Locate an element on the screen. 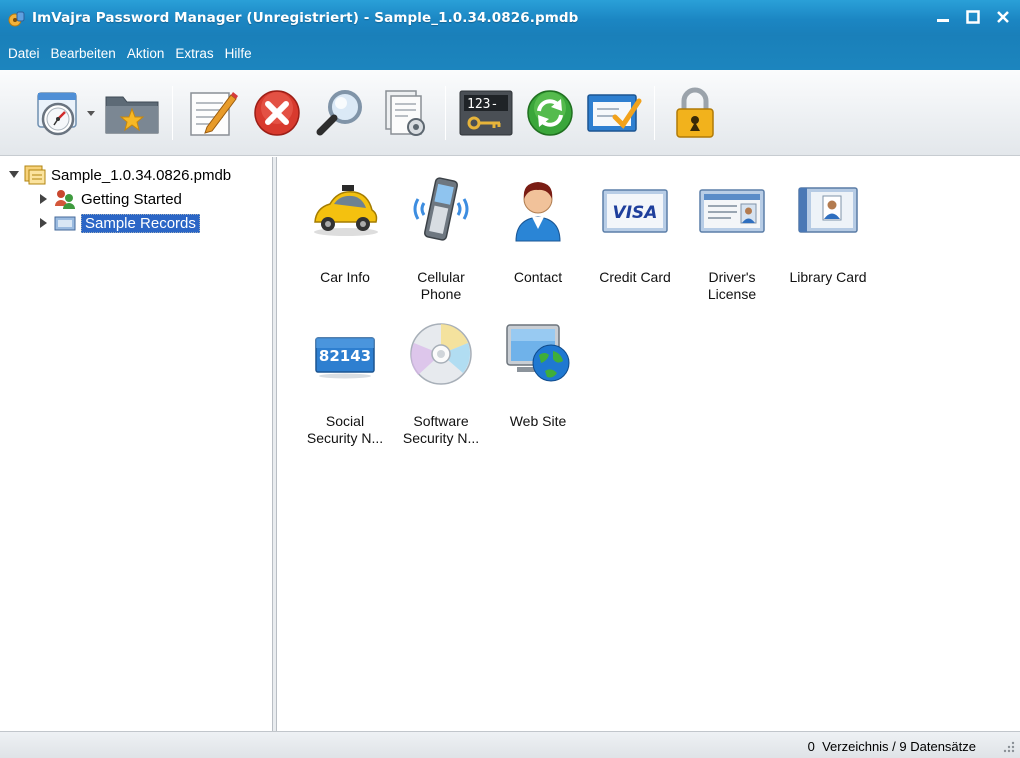  maximize-icon is located at coordinates (973, 17).